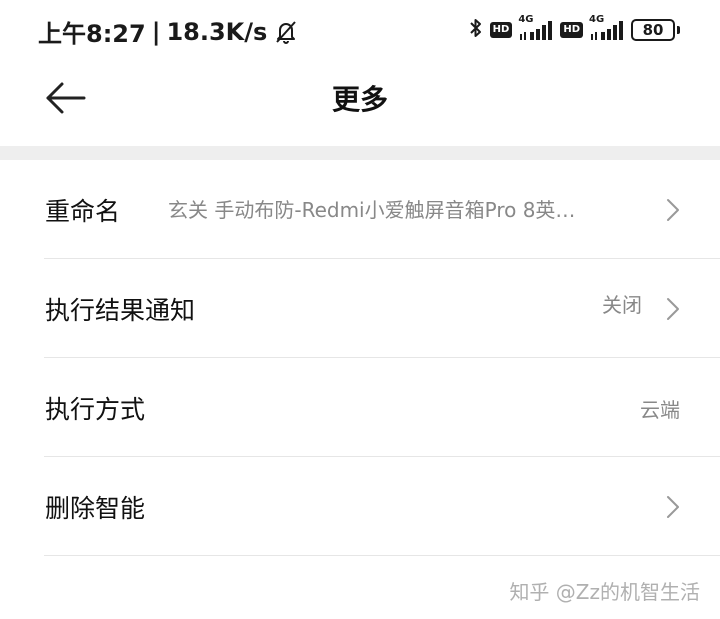  Describe the element at coordinates (95, 508) in the screenshot. I see `delete-label: 删除智能` at that location.